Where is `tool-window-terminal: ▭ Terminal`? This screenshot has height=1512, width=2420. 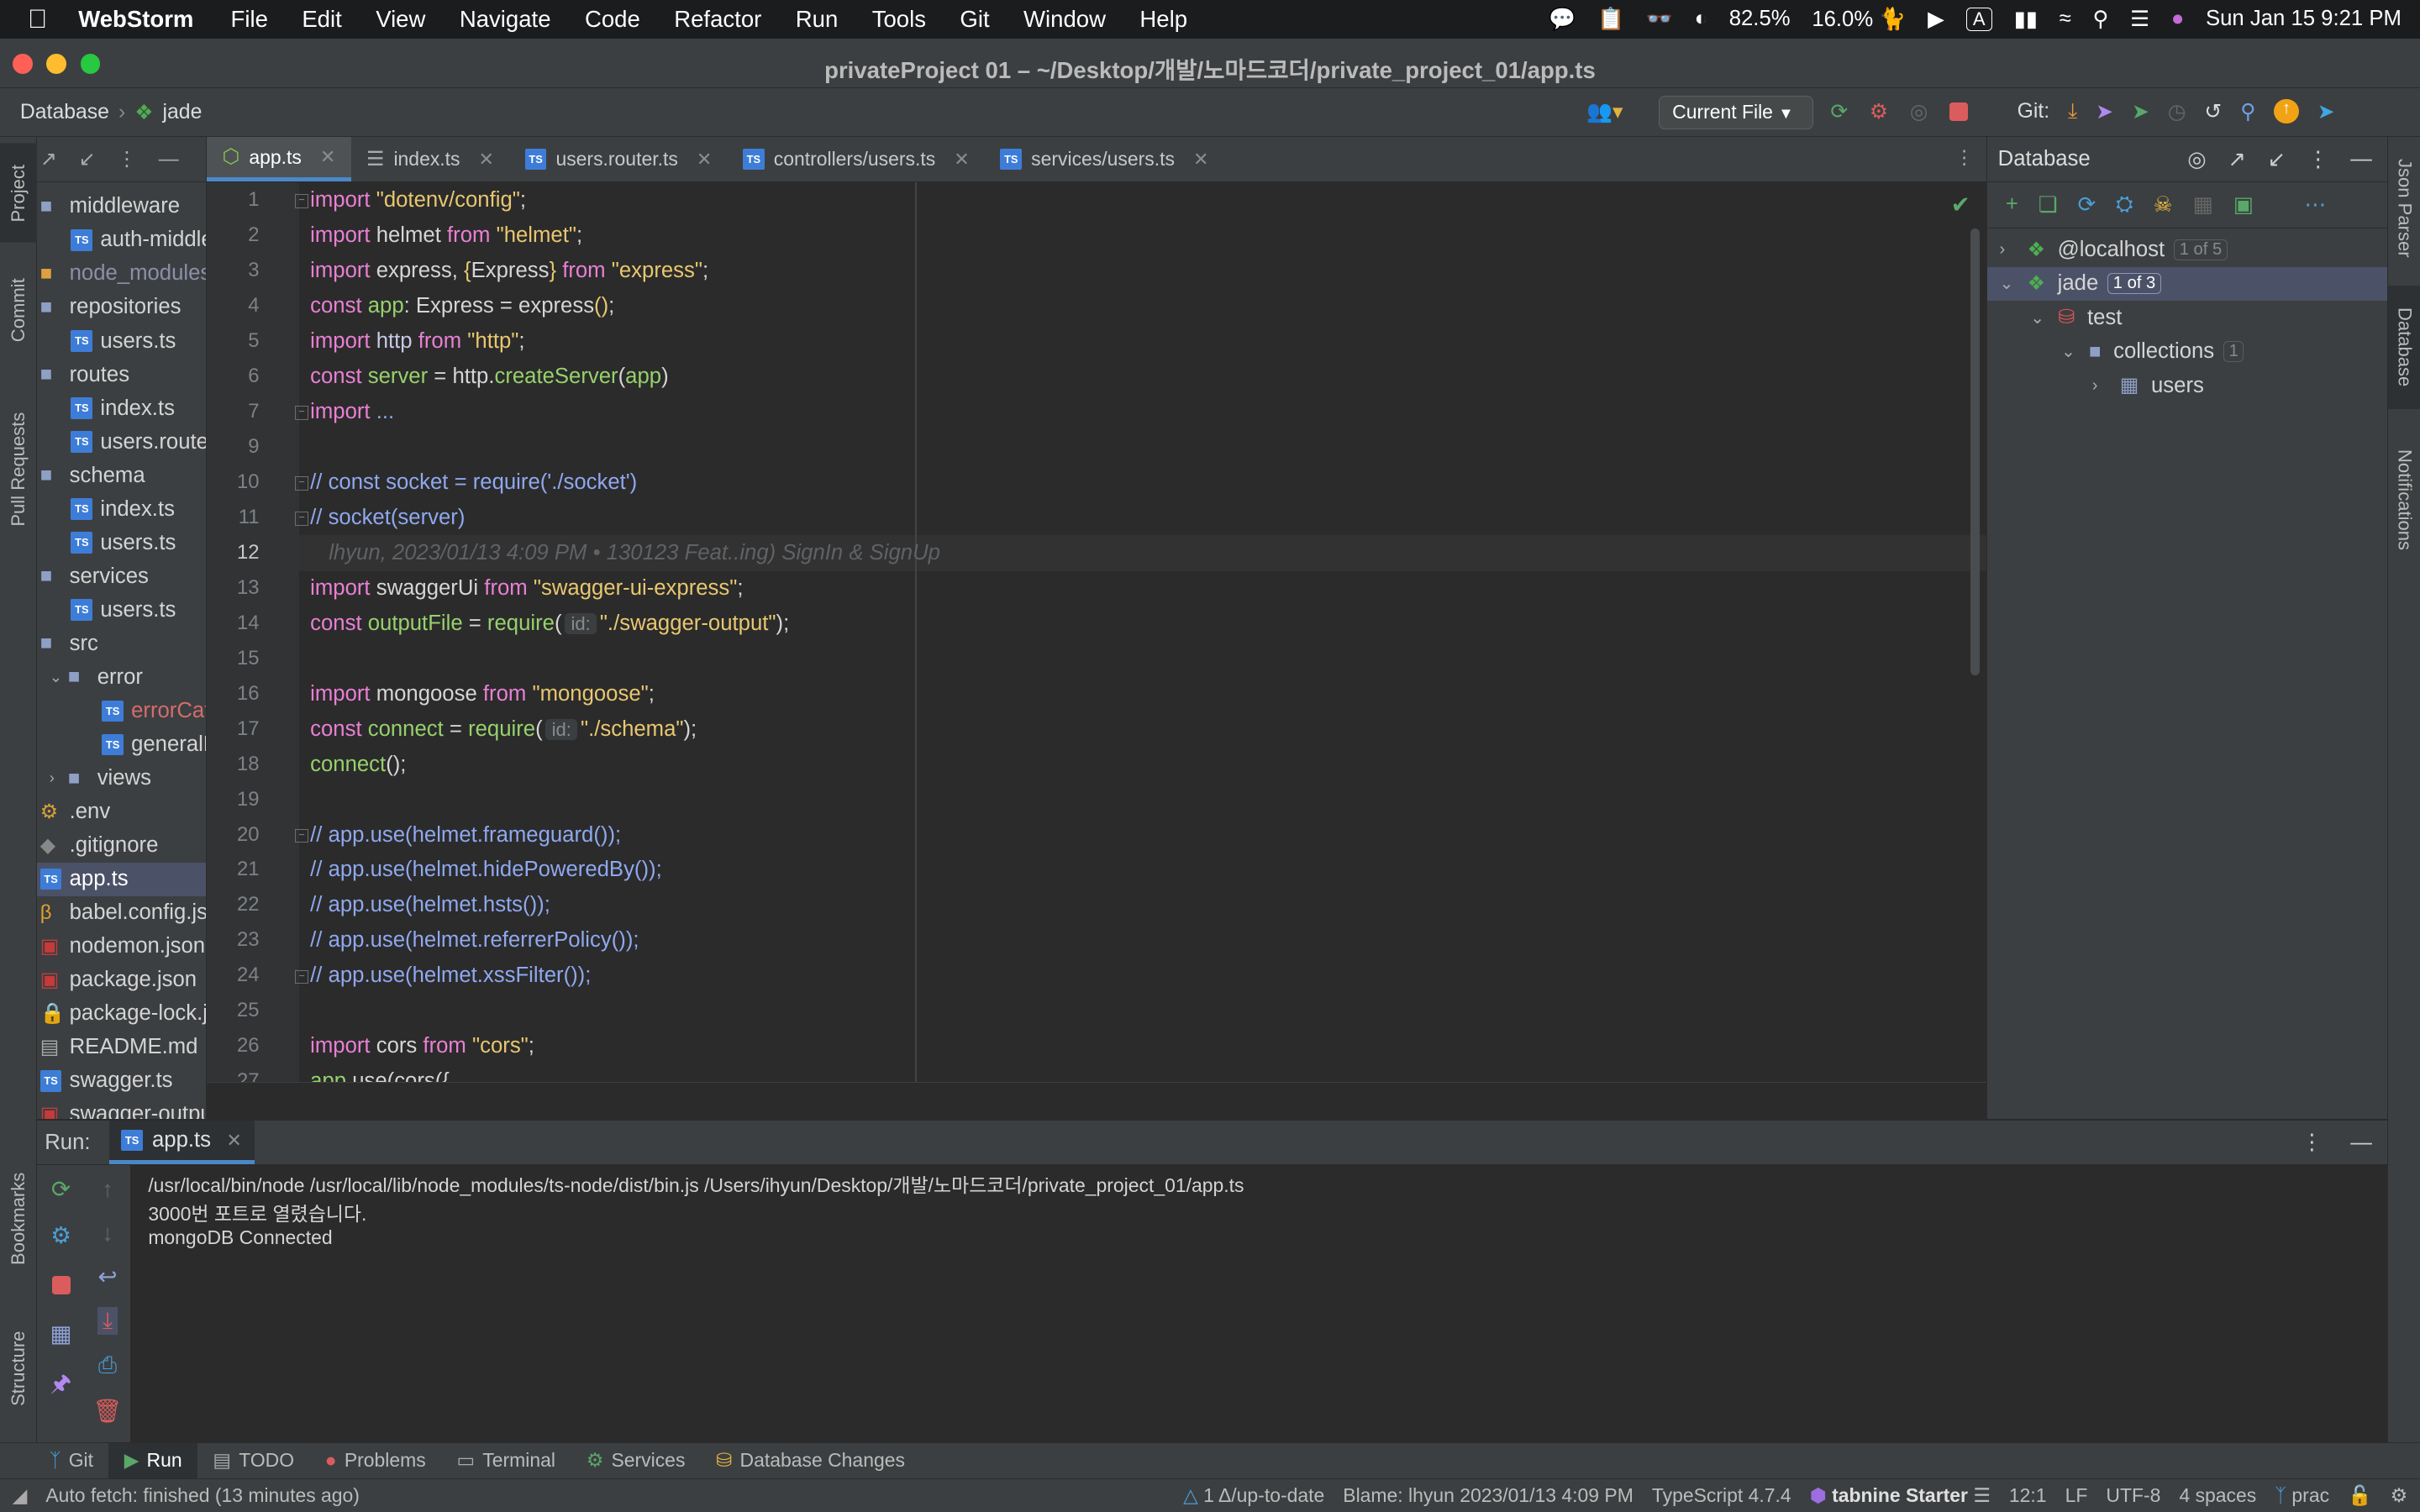 tool-window-terminal: ▭ Terminal is located at coordinates (506, 1460).